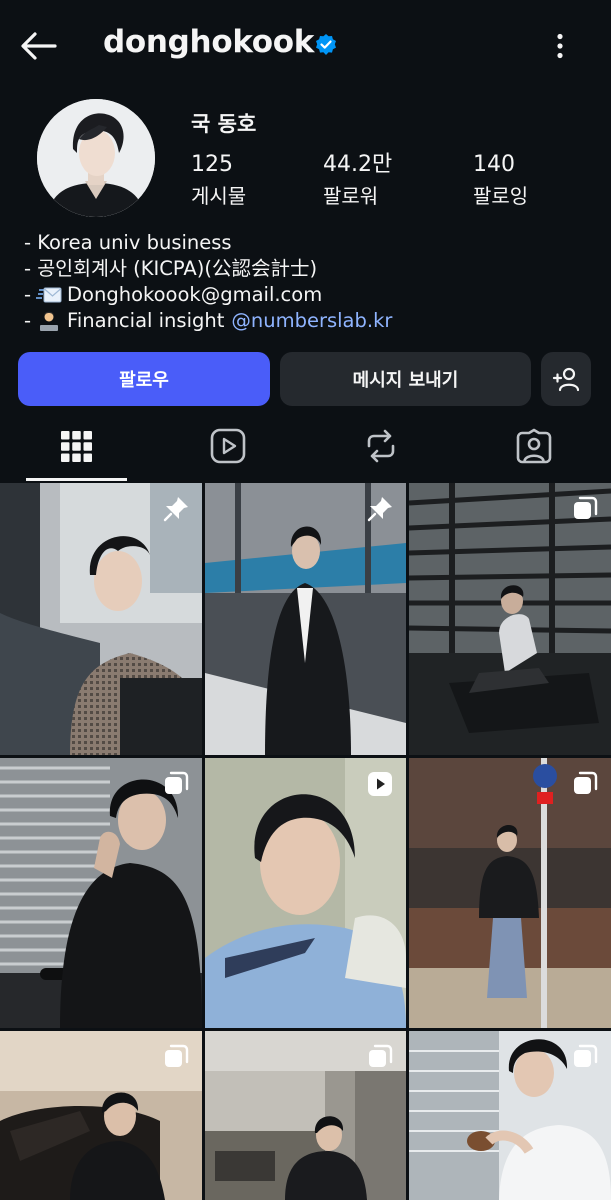  What do you see at coordinates (76, 479) in the screenshot?
I see `active-tab-indicator` at bounding box center [76, 479].